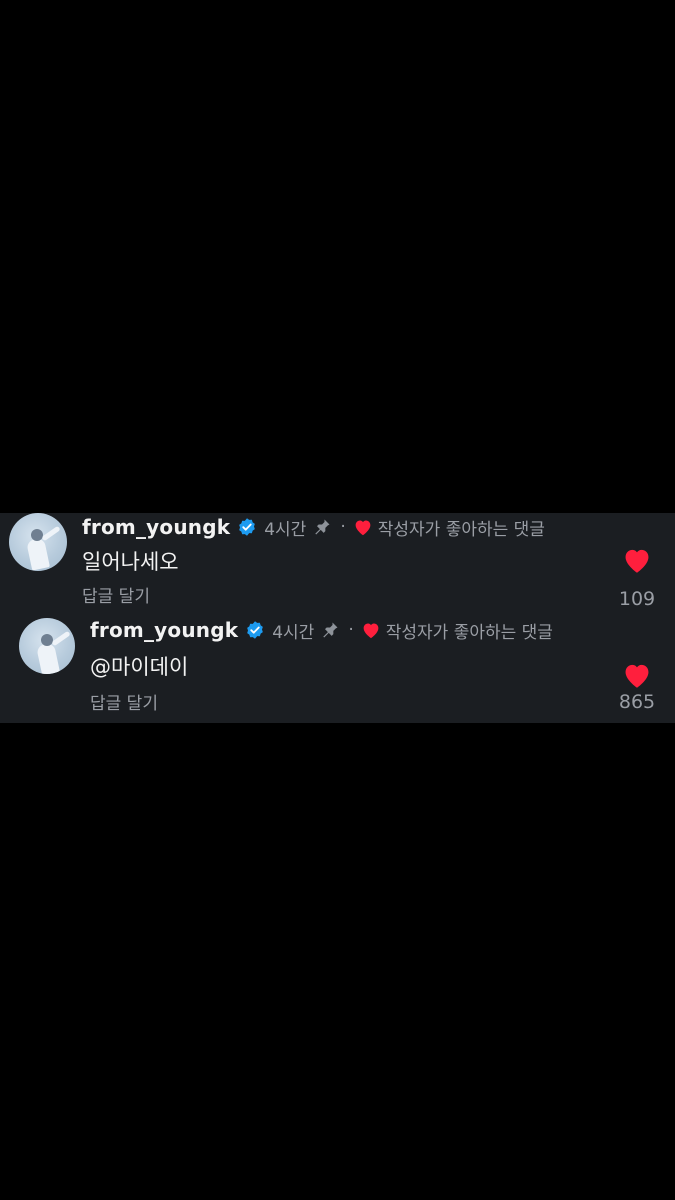 This screenshot has width=675, height=1200. What do you see at coordinates (130, 562) in the screenshot?
I see `comment-text: 일어나세오` at bounding box center [130, 562].